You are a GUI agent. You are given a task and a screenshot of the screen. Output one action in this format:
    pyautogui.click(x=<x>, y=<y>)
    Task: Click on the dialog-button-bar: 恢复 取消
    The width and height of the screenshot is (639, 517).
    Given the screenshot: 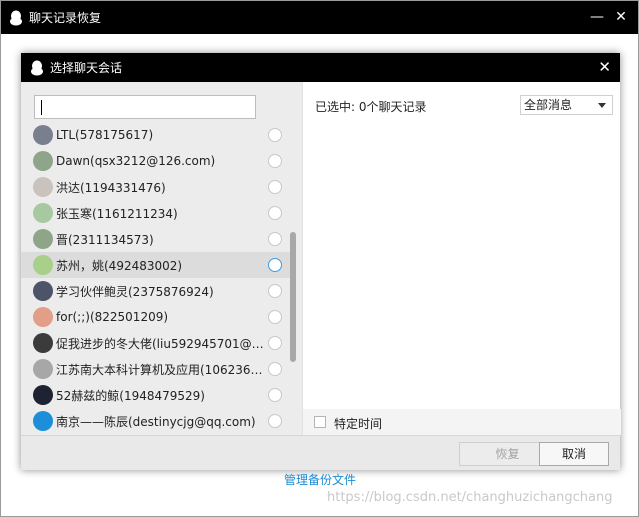 What is the action you would take?
    pyautogui.click(x=320, y=452)
    